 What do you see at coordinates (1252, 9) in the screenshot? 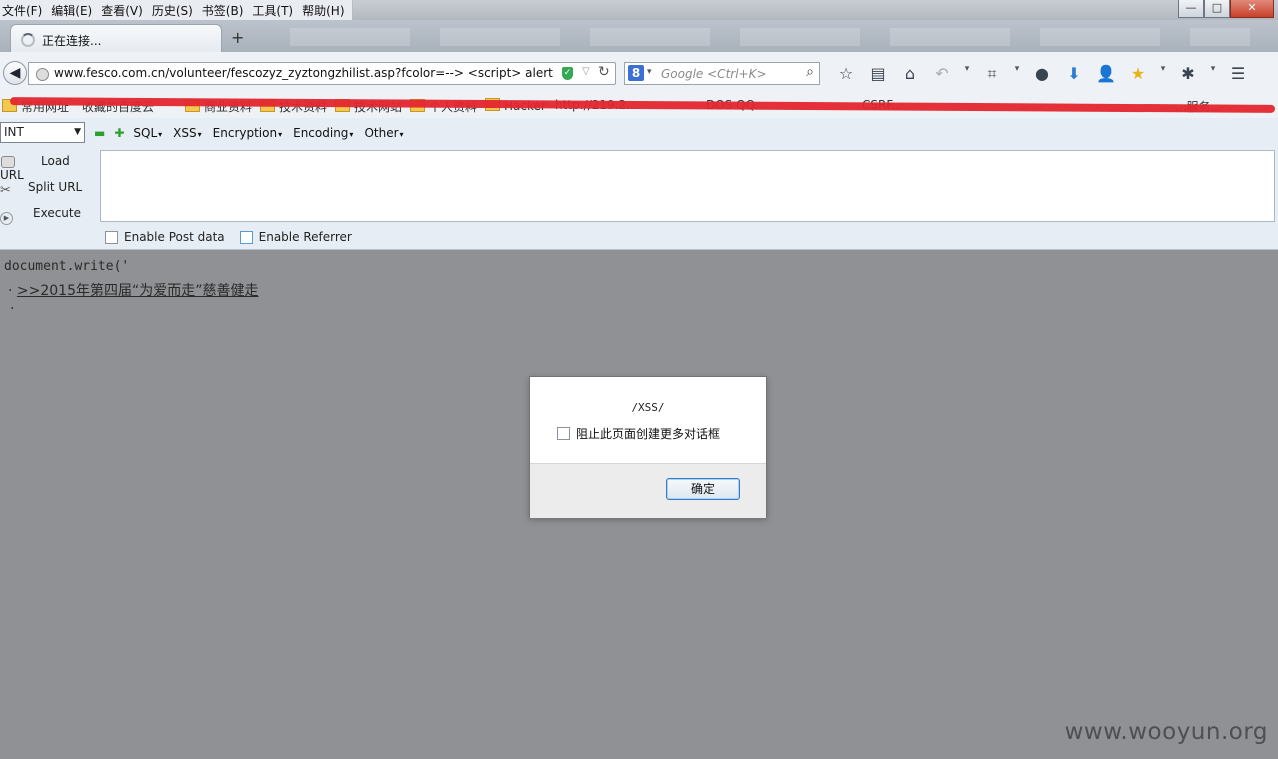
I see `close-button: ✕` at bounding box center [1252, 9].